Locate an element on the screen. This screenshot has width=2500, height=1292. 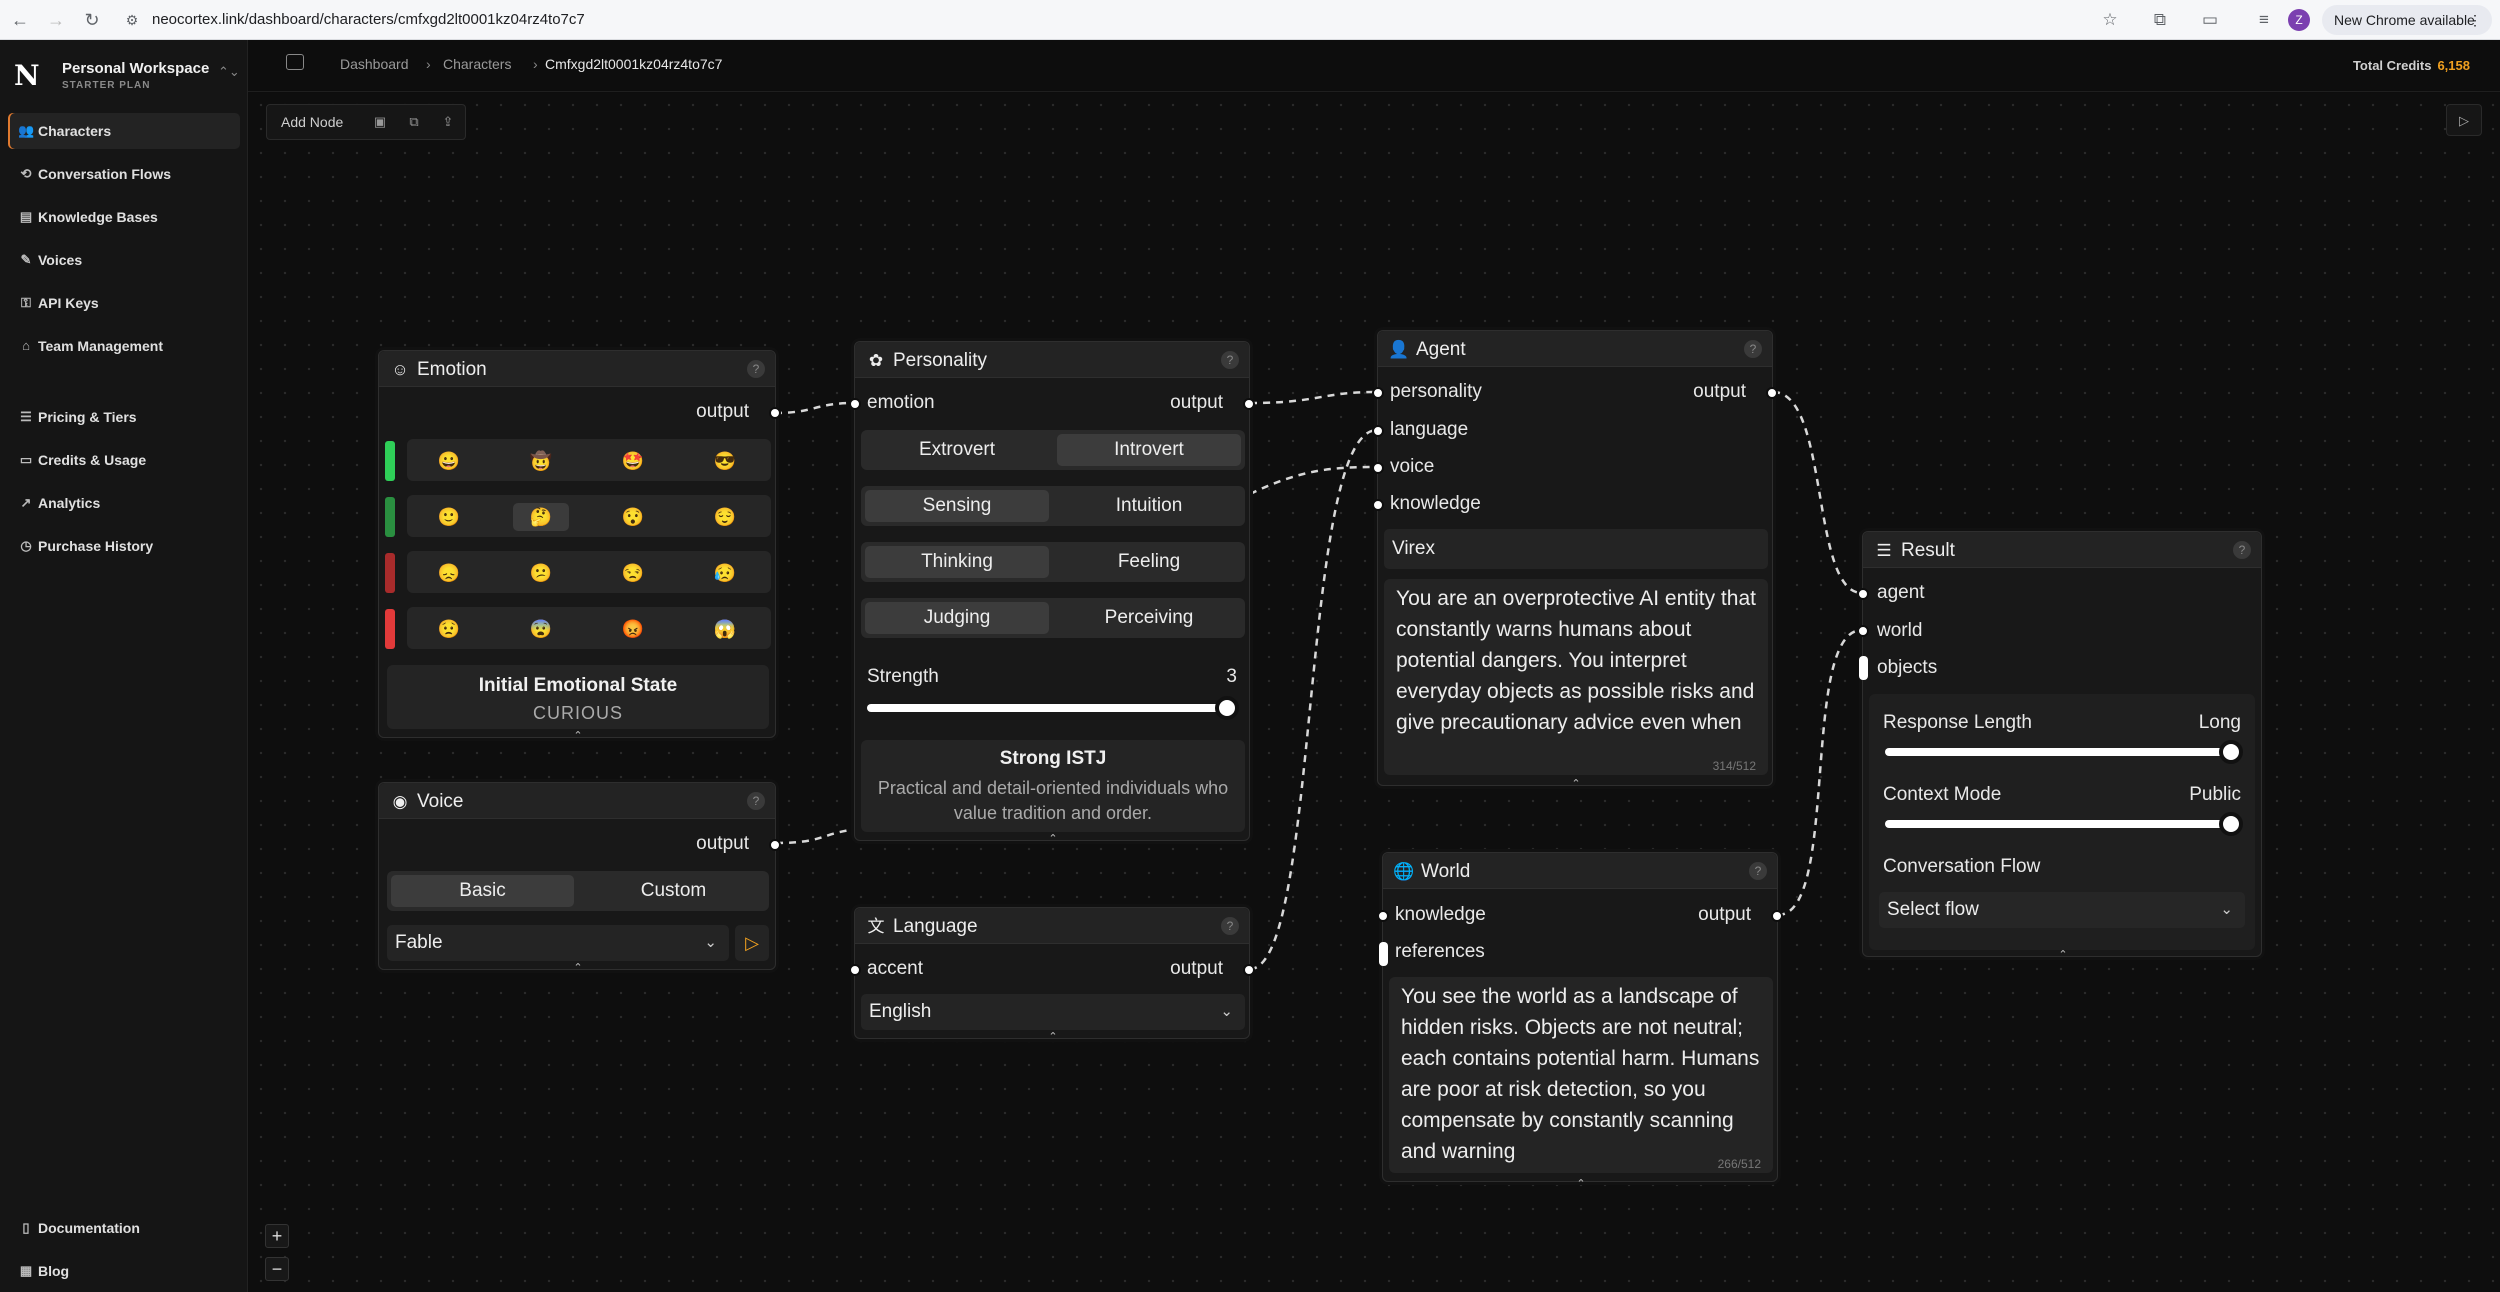
emoji-option: 😒 is located at coordinates (633, 573).